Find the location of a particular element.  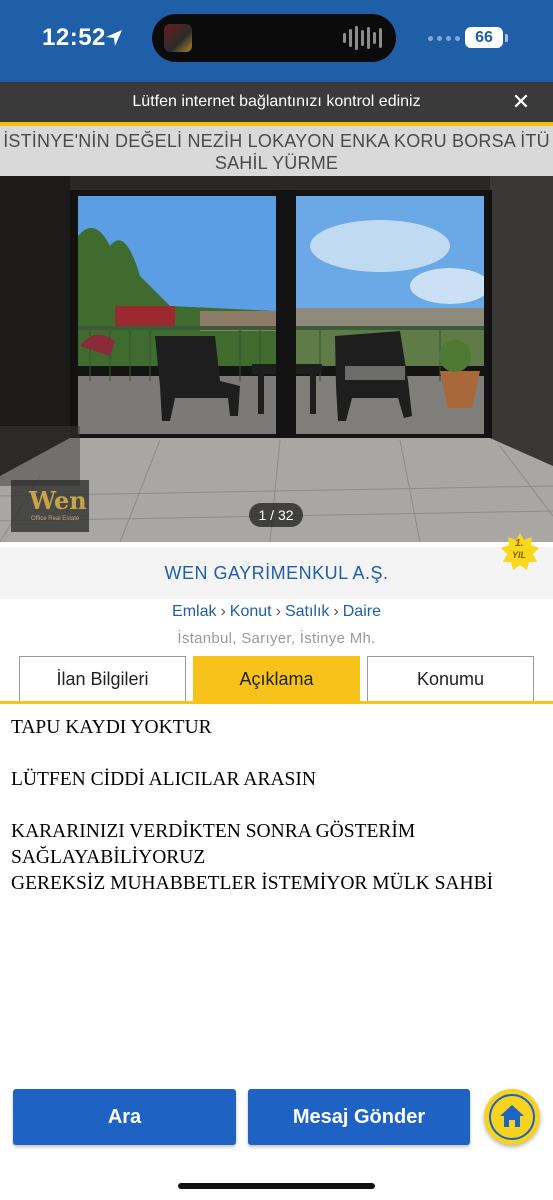

year-badge: 1. YIL is located at coordinates (520, 552).